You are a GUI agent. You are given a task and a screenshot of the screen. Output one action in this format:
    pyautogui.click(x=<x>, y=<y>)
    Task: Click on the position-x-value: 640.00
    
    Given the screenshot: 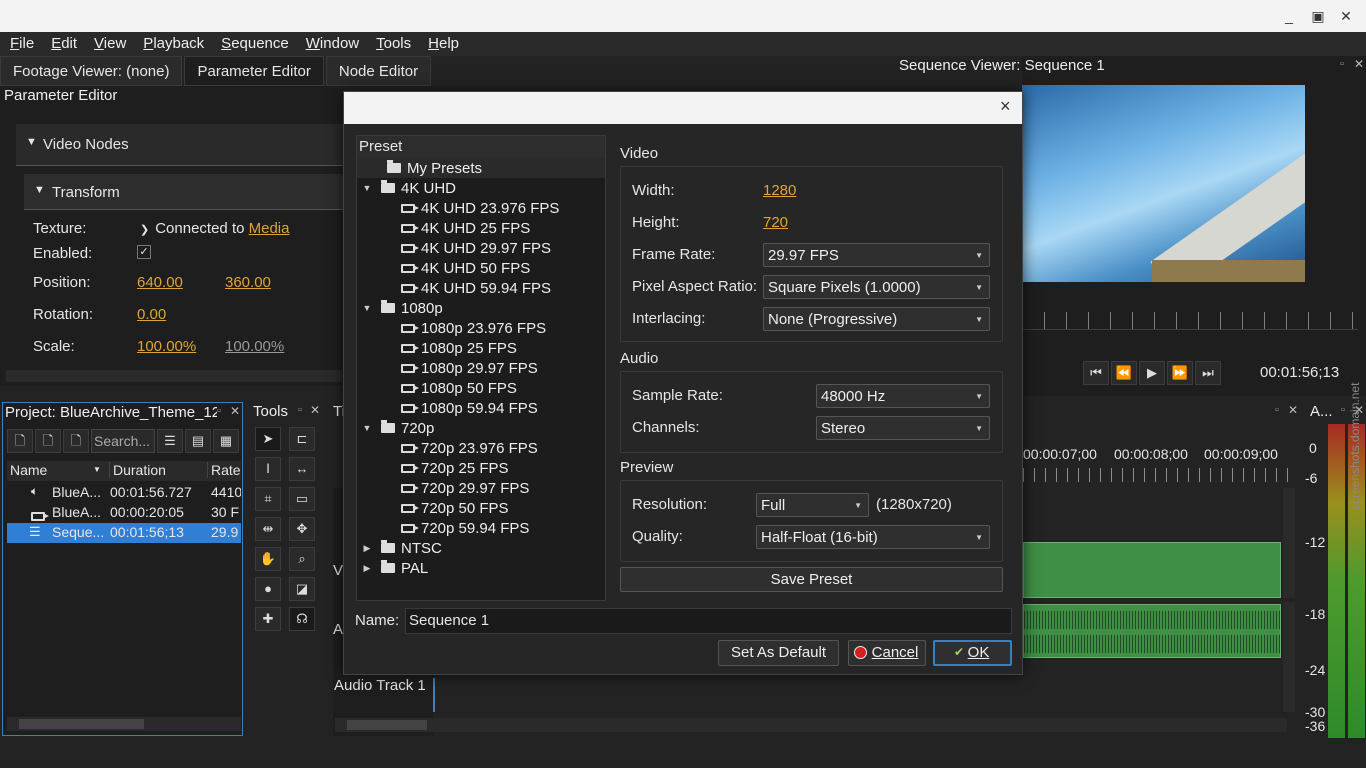 What is the action you would take?
    pyautogui.click(x=160, y=282)
    